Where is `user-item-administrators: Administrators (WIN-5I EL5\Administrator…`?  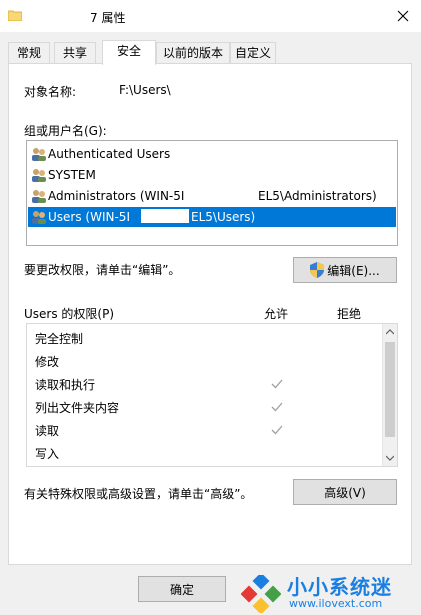 user-item-administrators: Administrators (WIN-5I EL5\Administrator… is located at coordinates (212, 196).